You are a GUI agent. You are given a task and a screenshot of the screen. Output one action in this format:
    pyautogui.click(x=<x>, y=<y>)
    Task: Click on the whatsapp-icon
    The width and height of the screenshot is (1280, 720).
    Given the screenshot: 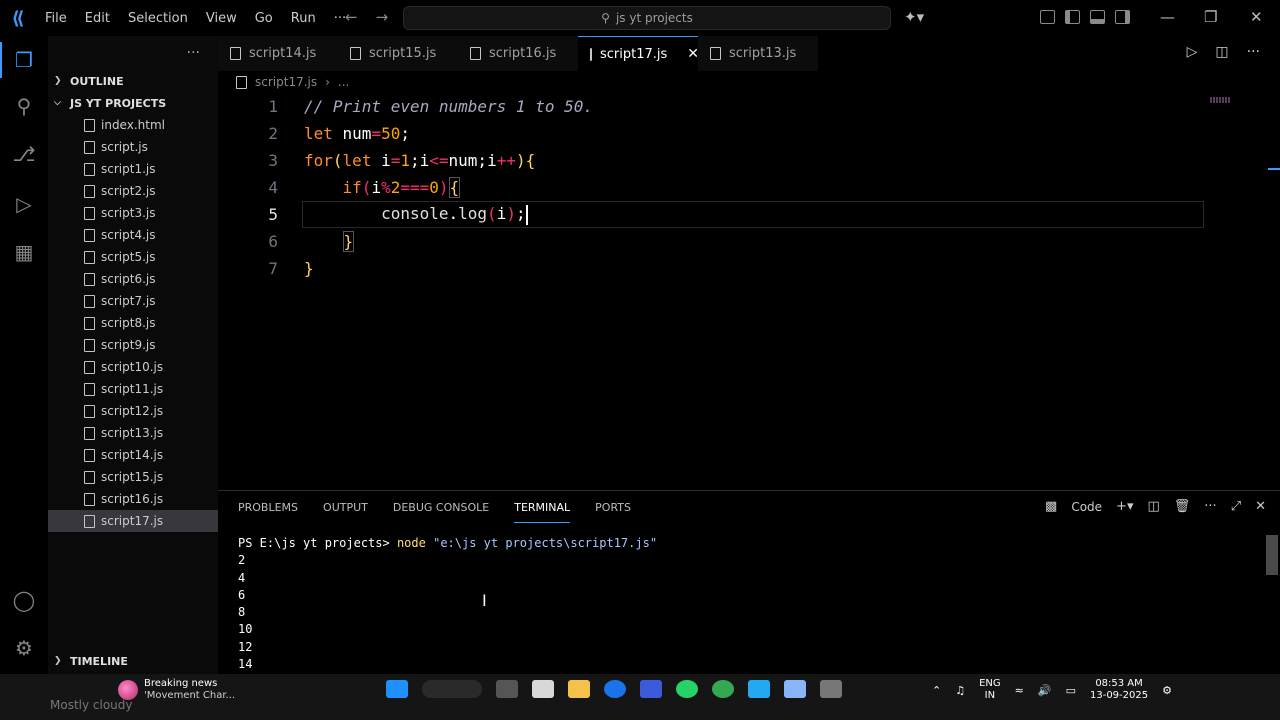 What is the action you would take?
    pyautogui.click(x=687, y=689)
    